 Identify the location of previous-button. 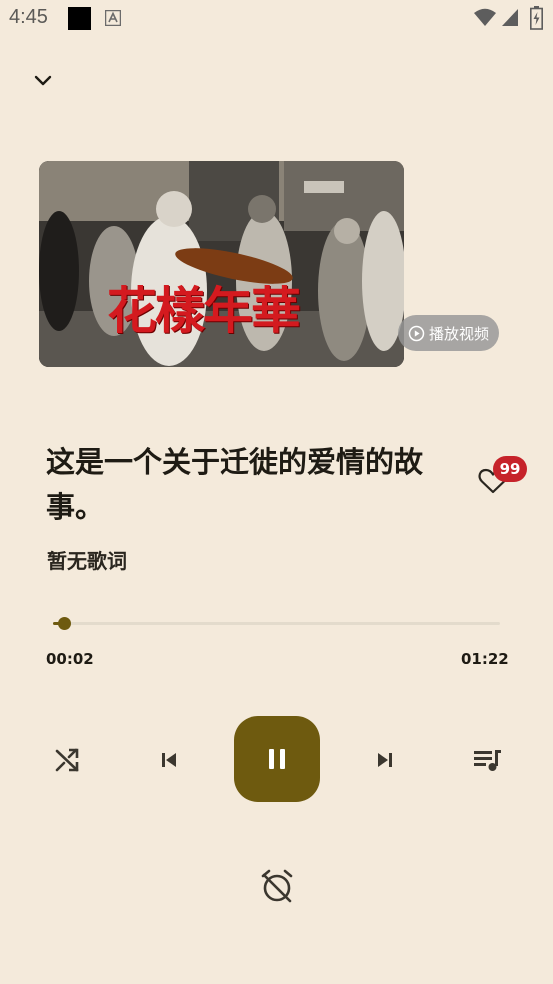
(169, 760).